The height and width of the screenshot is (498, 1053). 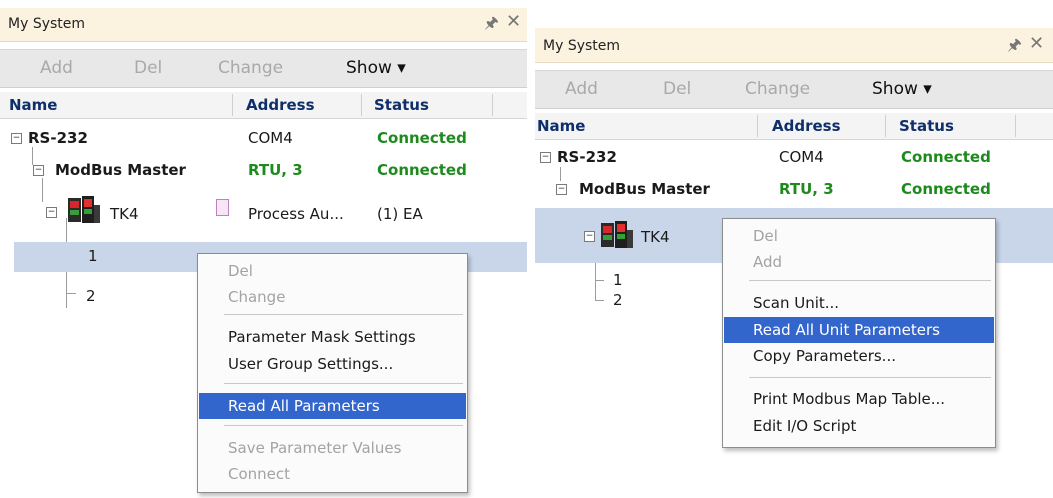 What do you see at coordinates (332, 474) in the screenshot?
I see `menu-item-connect: Connect` at bounding box center [332, 474].